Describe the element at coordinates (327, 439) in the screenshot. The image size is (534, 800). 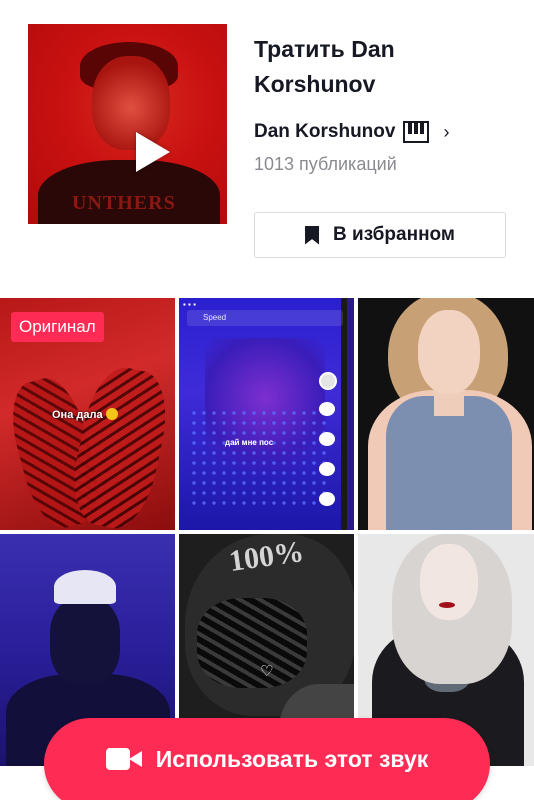
I see `comment-icon` at that location.